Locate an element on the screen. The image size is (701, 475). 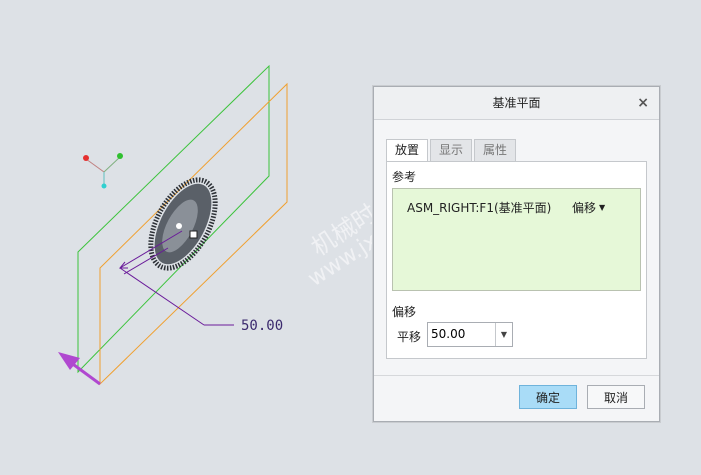
dialog-title: 基准平面 is located at coordinates (516, 103).